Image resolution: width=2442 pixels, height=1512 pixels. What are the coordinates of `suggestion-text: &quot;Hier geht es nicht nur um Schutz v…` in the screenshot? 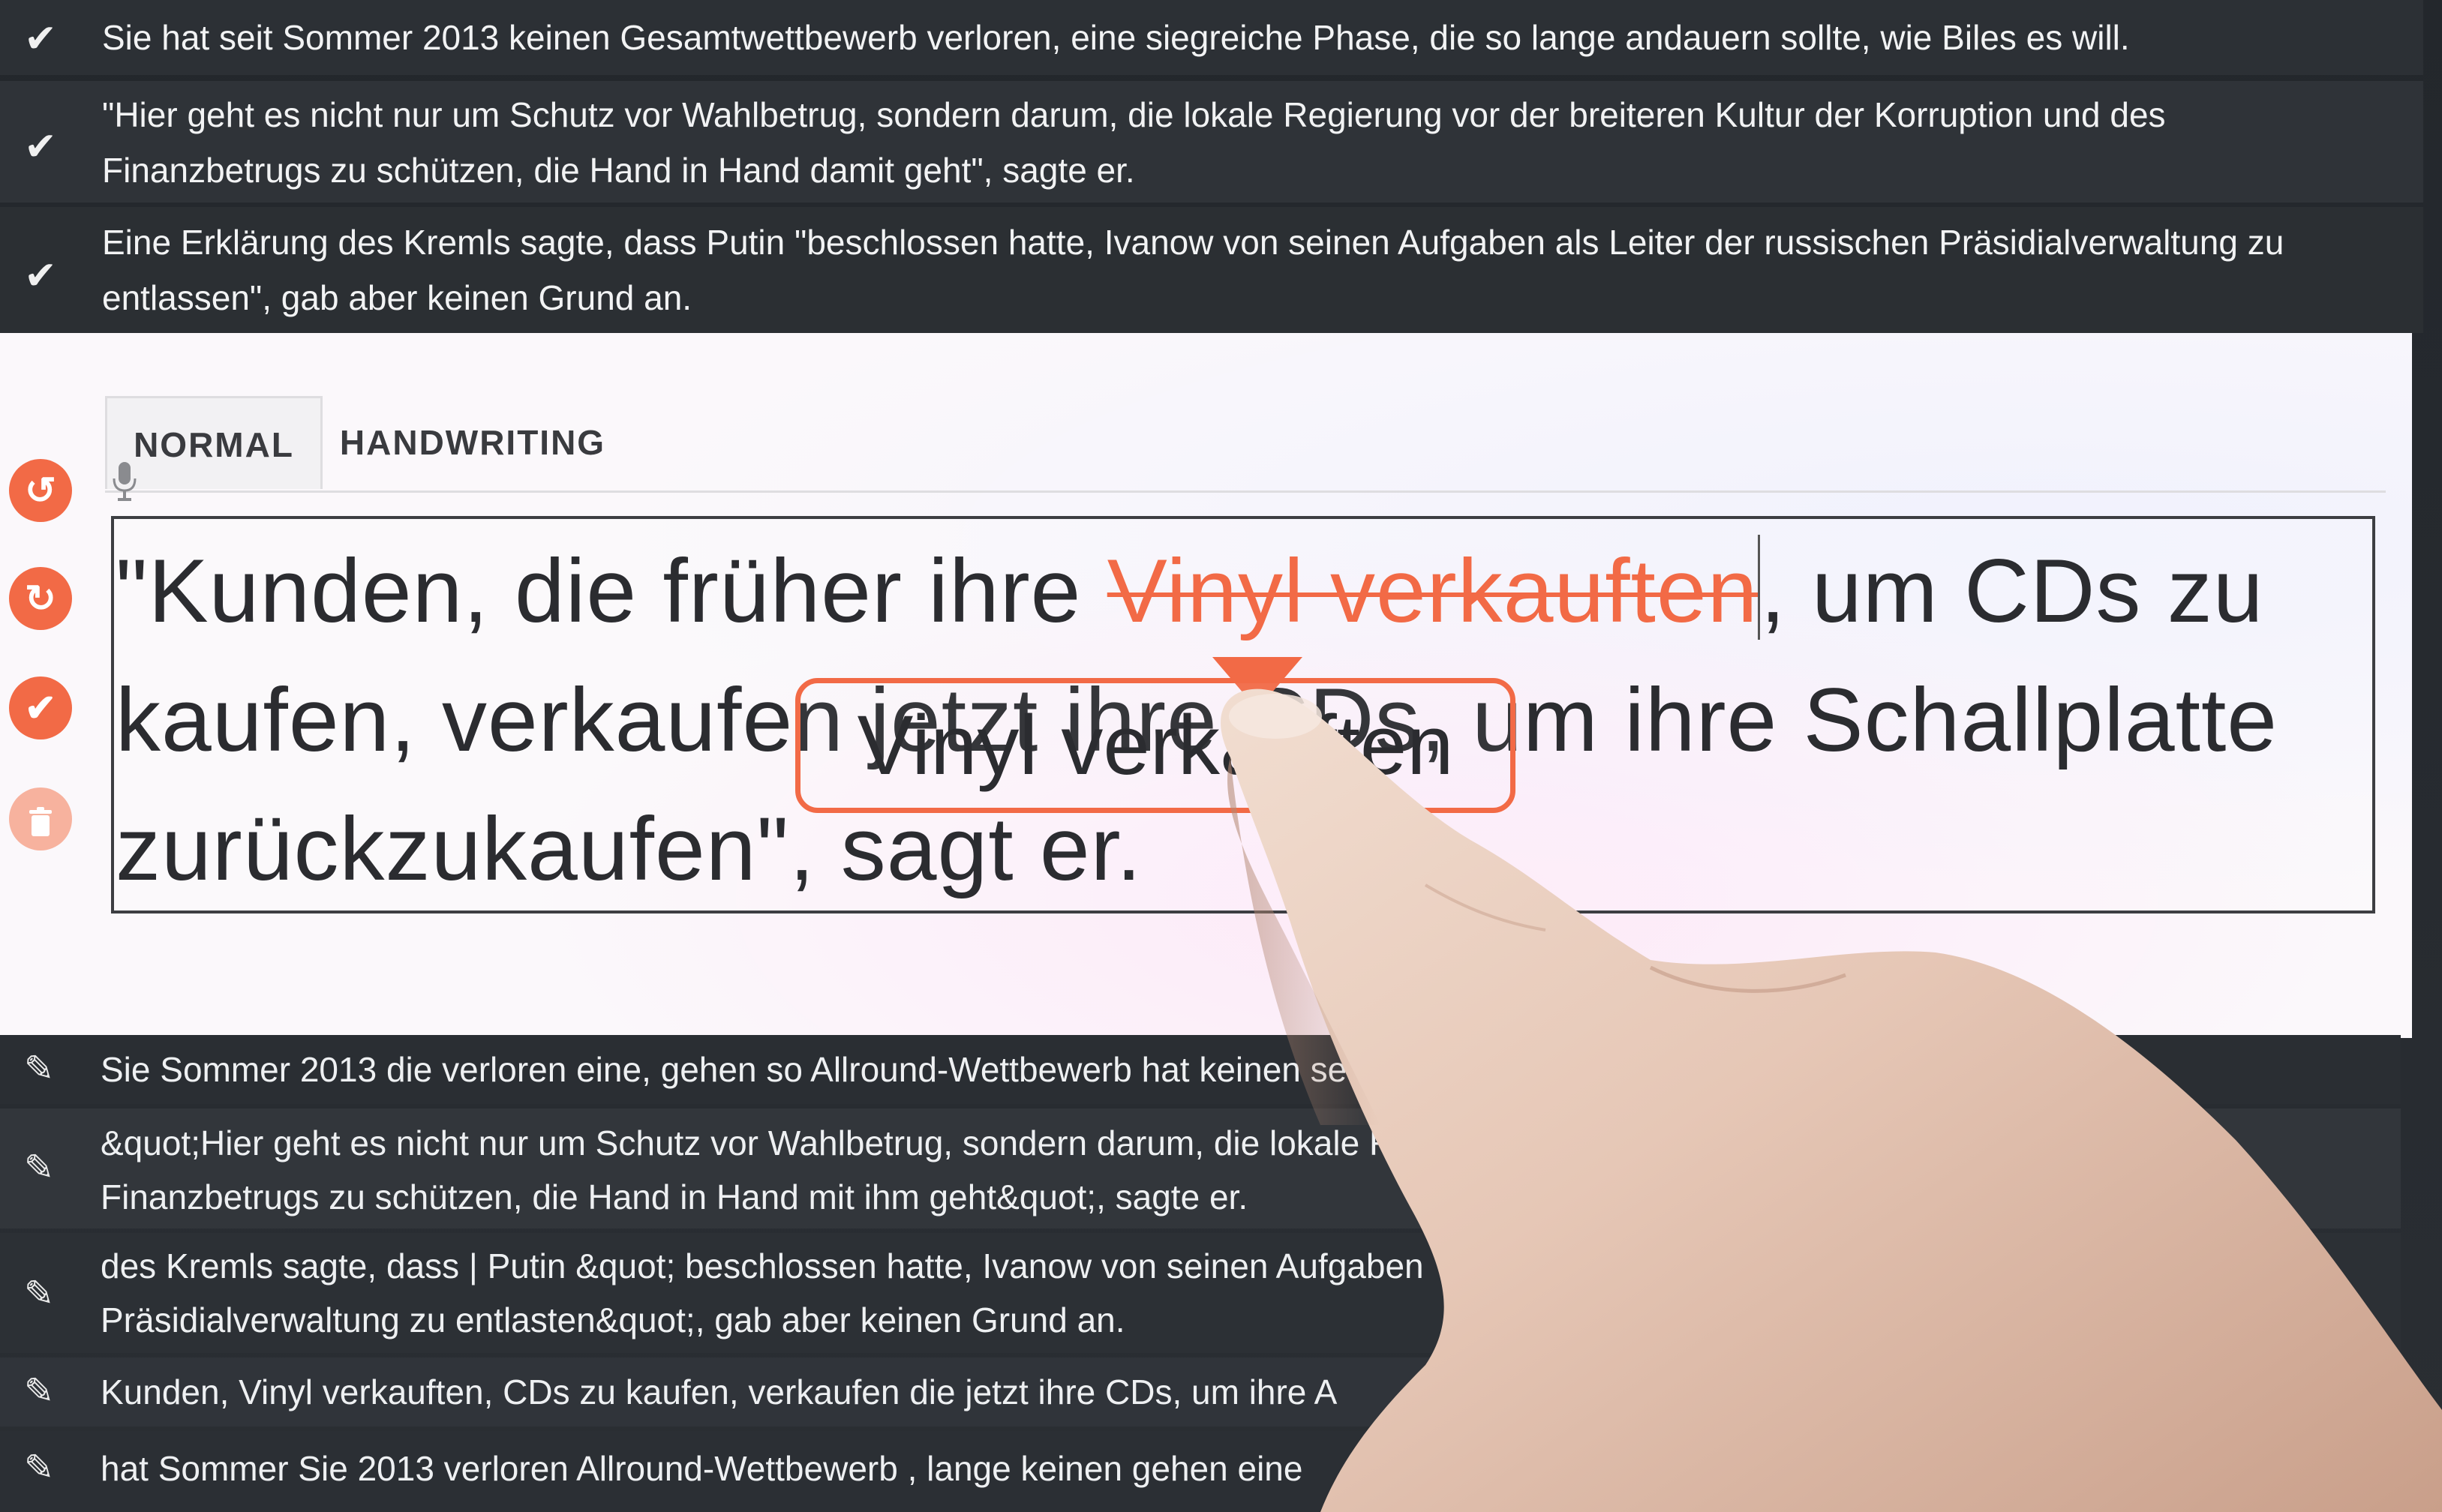 It's located at (748, 1143).